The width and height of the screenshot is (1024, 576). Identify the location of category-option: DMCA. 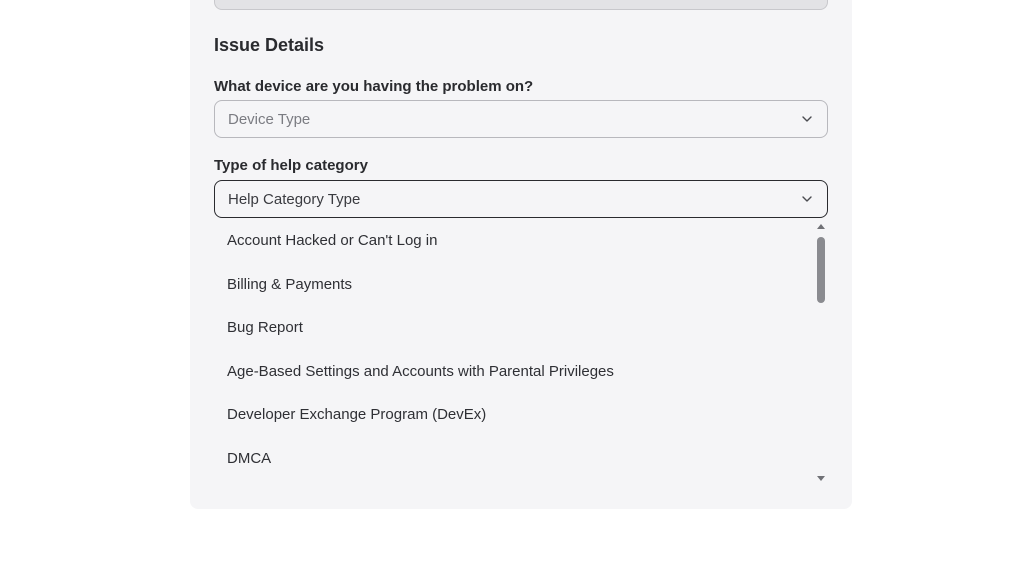
(512, 458).